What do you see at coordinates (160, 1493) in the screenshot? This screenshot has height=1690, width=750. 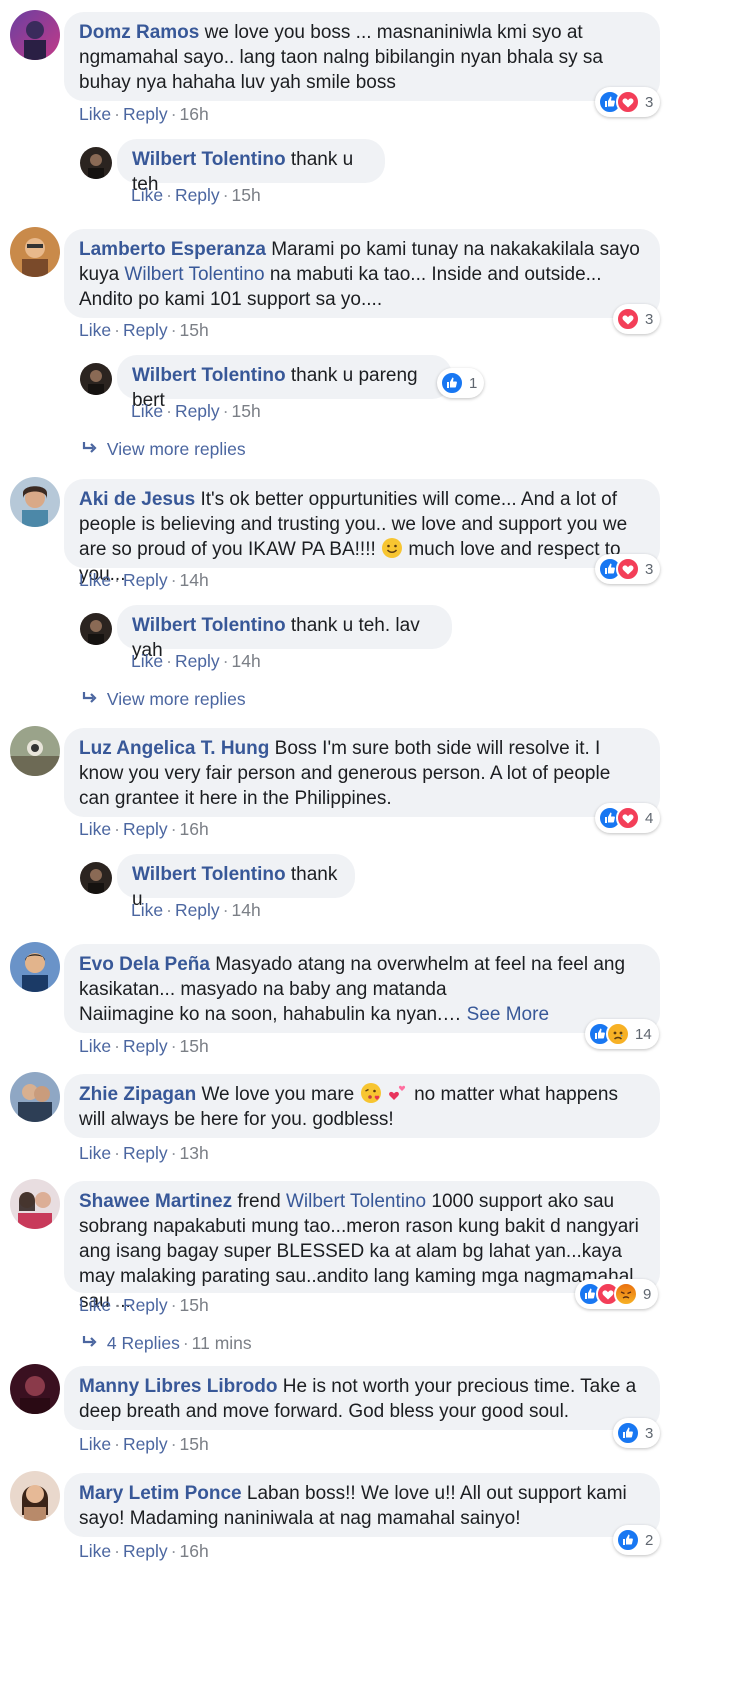 I see `comment-author: Mary Letim Ponce` at bounding box center [160, 1493].